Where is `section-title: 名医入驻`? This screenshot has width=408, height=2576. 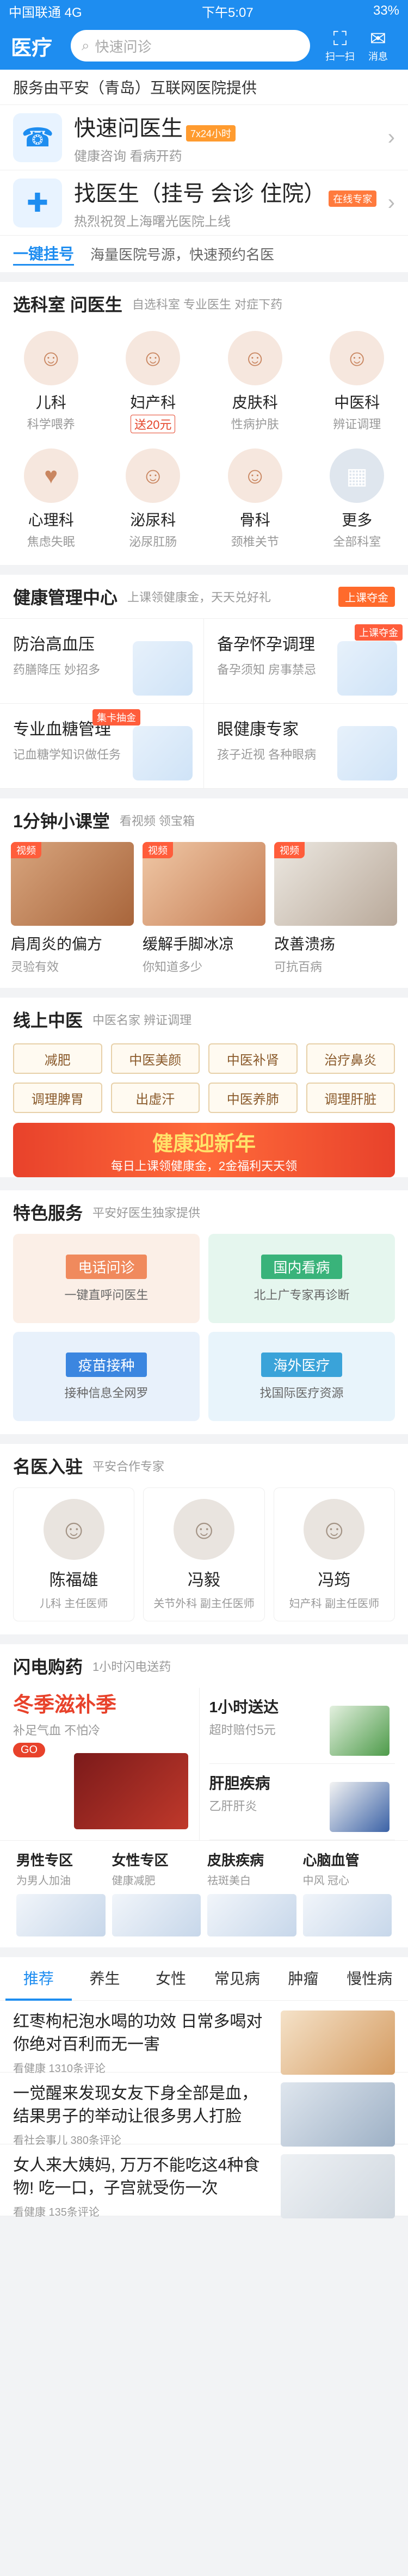
section-title: 名医入驻 is located at coordinates (48, 1467).